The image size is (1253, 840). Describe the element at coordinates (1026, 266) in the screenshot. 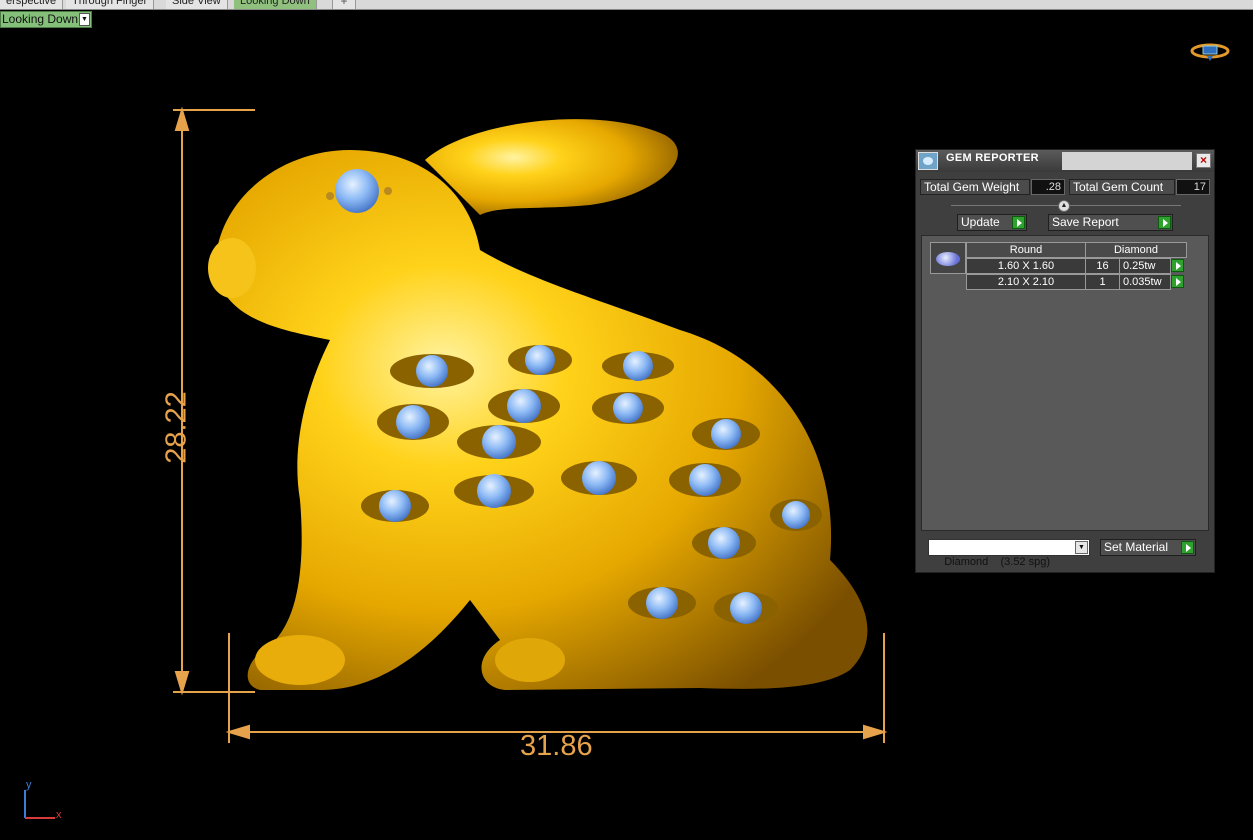

I see `row-size: 1.60 X 1.60` at that location.